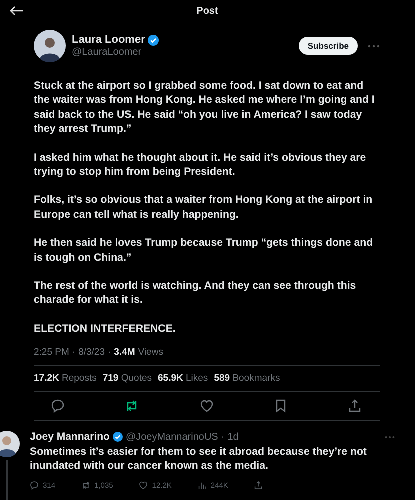  I want to click on engagement-stat: 719 Quotes, so click(127, 378).